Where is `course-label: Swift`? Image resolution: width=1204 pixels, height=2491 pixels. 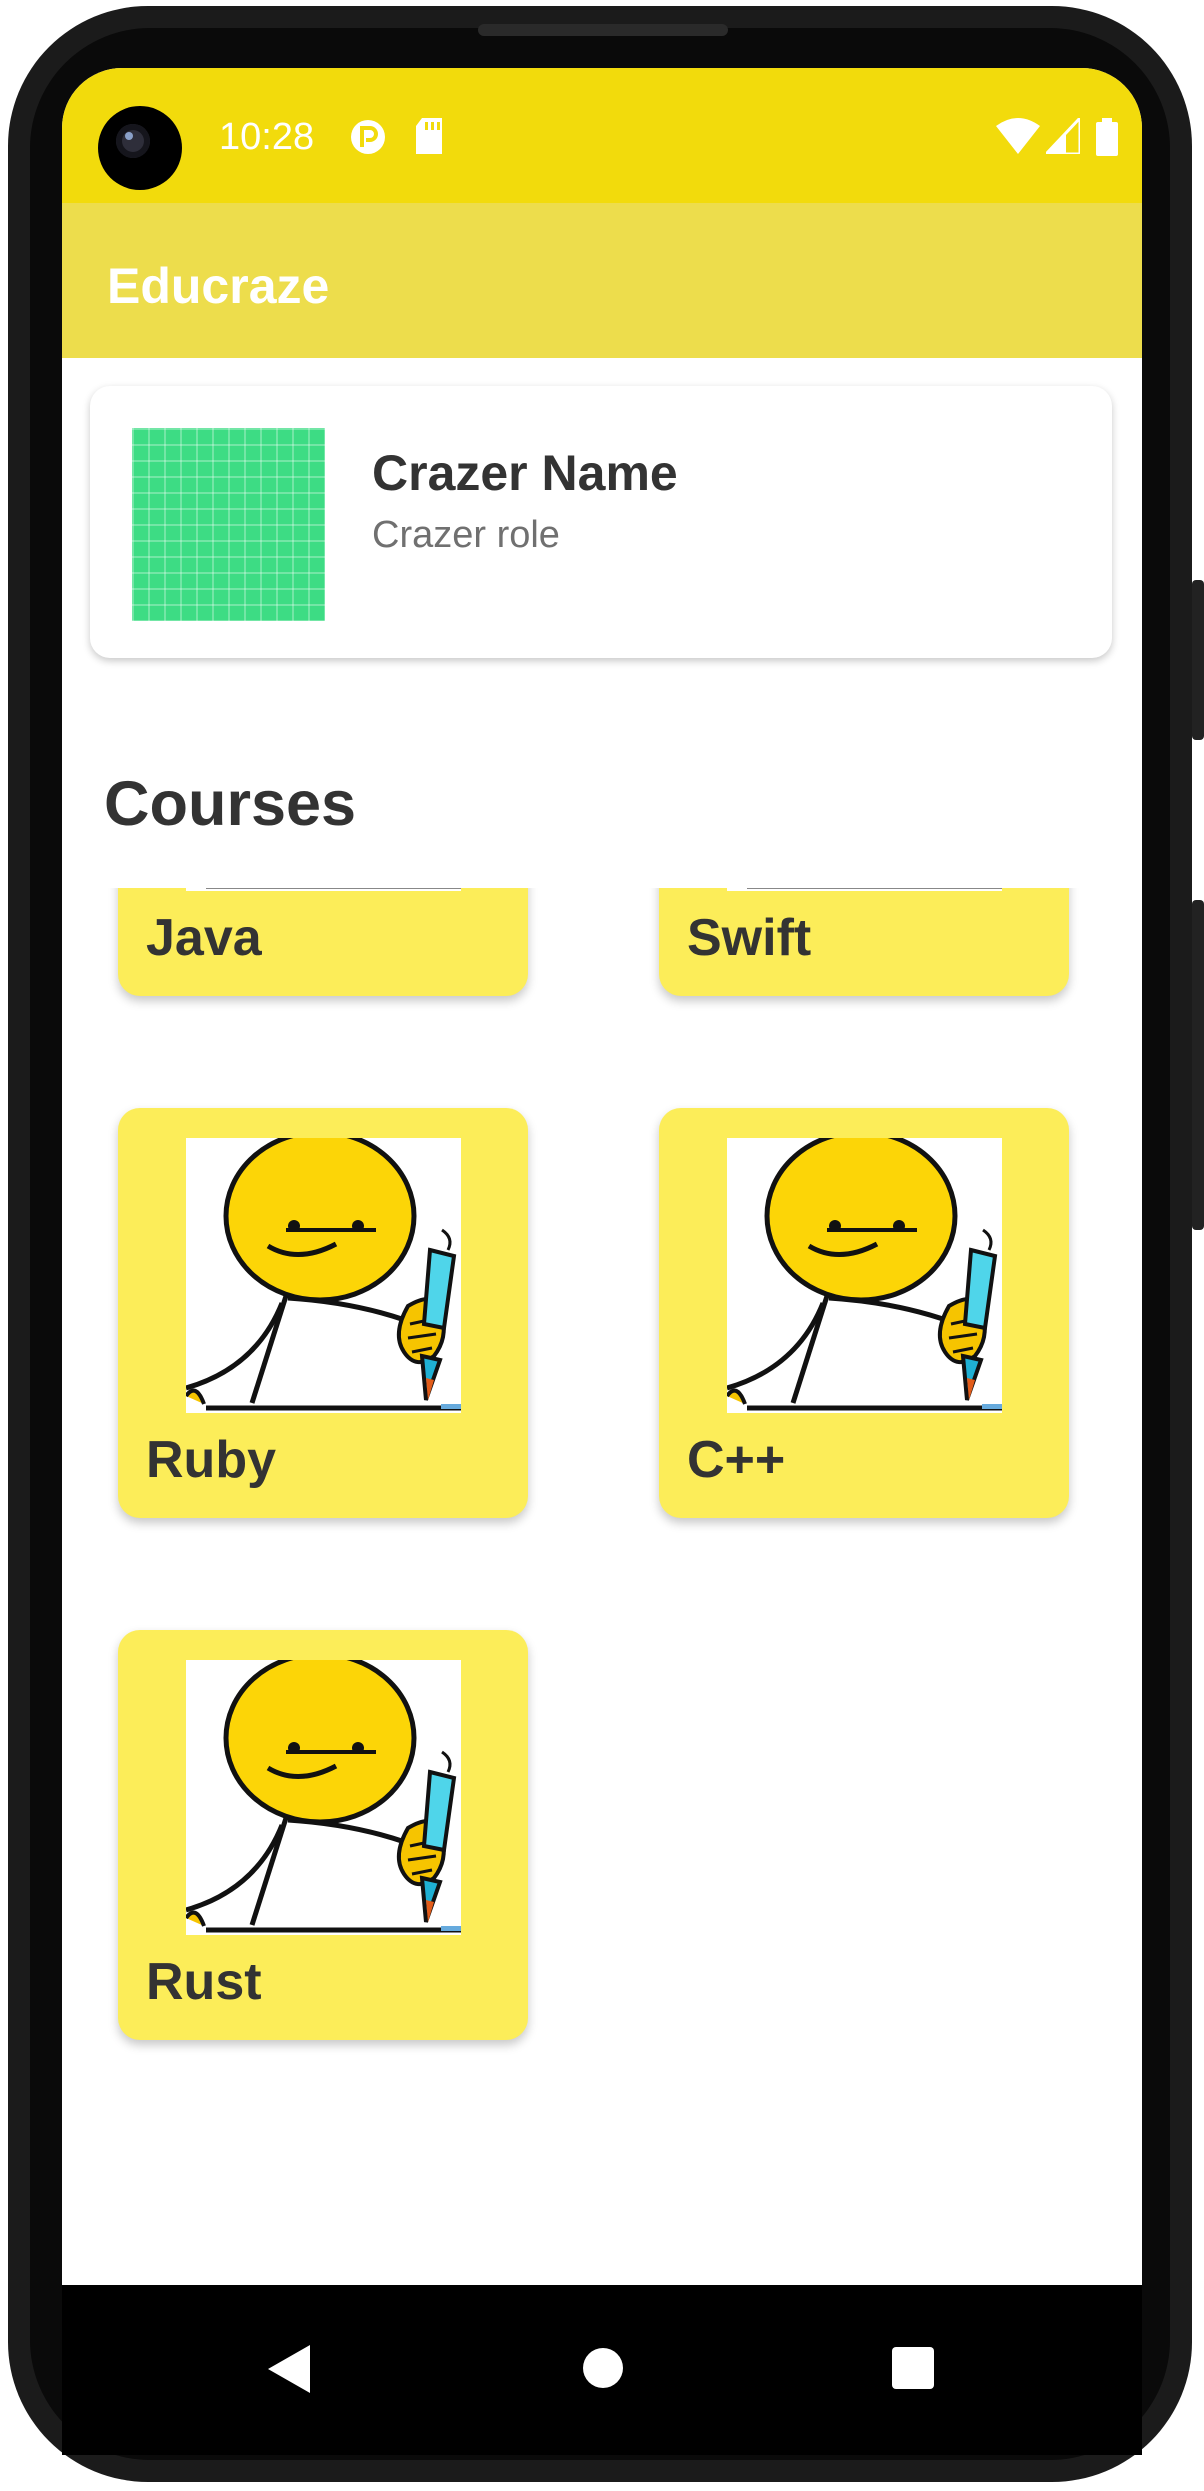
course-label: Swift is located at coordinates (749, 938).